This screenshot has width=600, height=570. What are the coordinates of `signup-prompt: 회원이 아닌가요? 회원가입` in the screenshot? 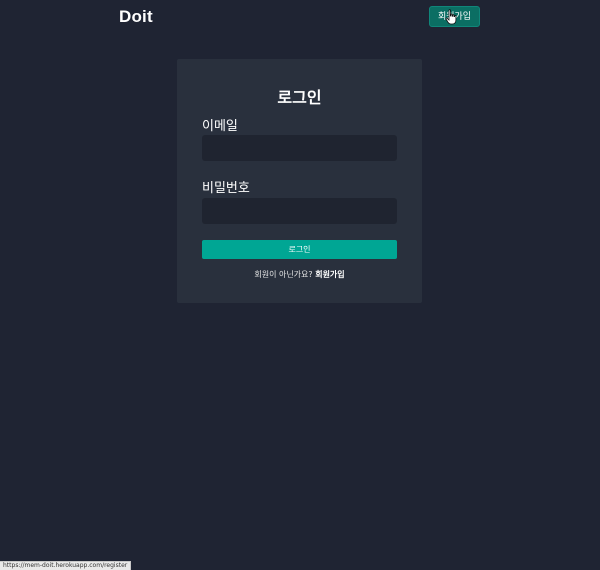 It's located at (299, 274).